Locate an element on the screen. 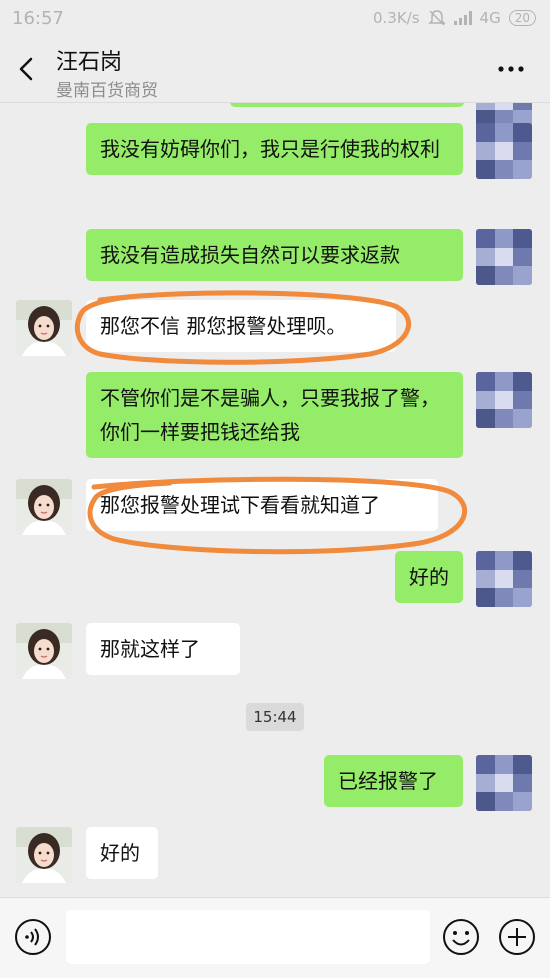 This screenshot has width=550, height=978. contact-company: 曼南百货商贸 is located at coordinates (107, 91).